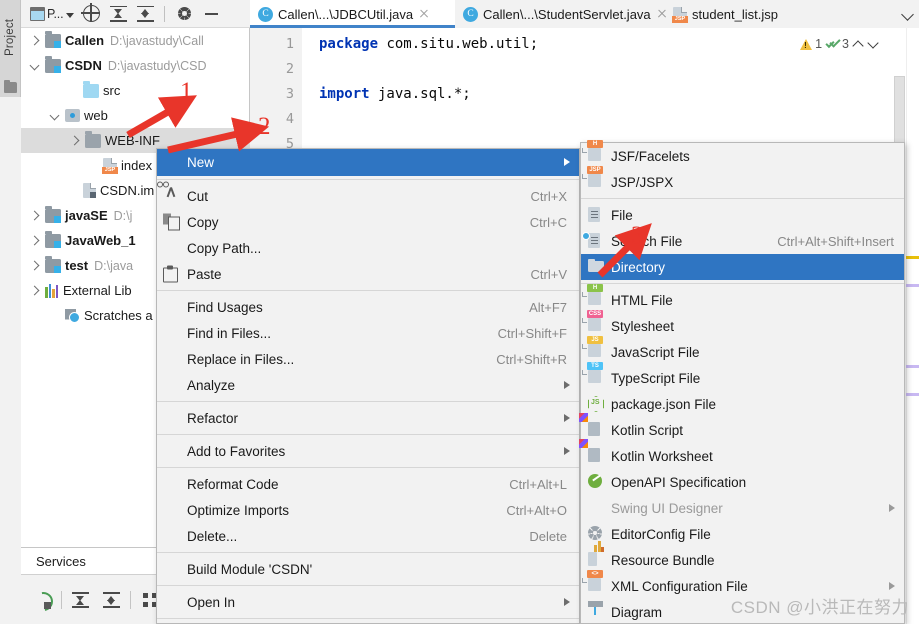 This screenshot has height=624, width=919. Describe the element at coordinates (368, 510) in the screenshot. I see `menu-item-optimize-imports: Optimize Imports Ctrl+Alt+O` at that location.